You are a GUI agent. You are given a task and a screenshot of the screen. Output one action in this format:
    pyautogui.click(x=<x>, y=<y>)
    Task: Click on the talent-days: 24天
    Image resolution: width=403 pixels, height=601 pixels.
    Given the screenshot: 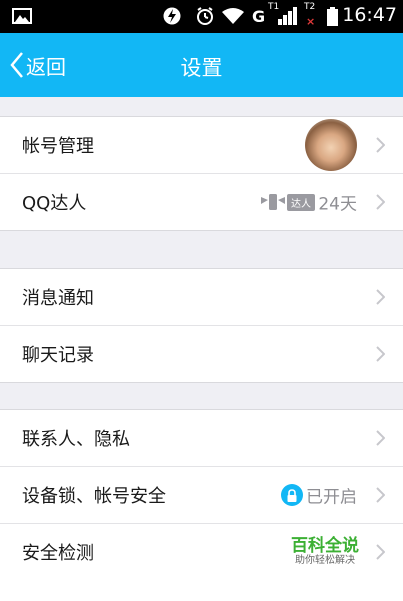 What is the action you would take?
    pyautogui.click(x=337, y=204)
    